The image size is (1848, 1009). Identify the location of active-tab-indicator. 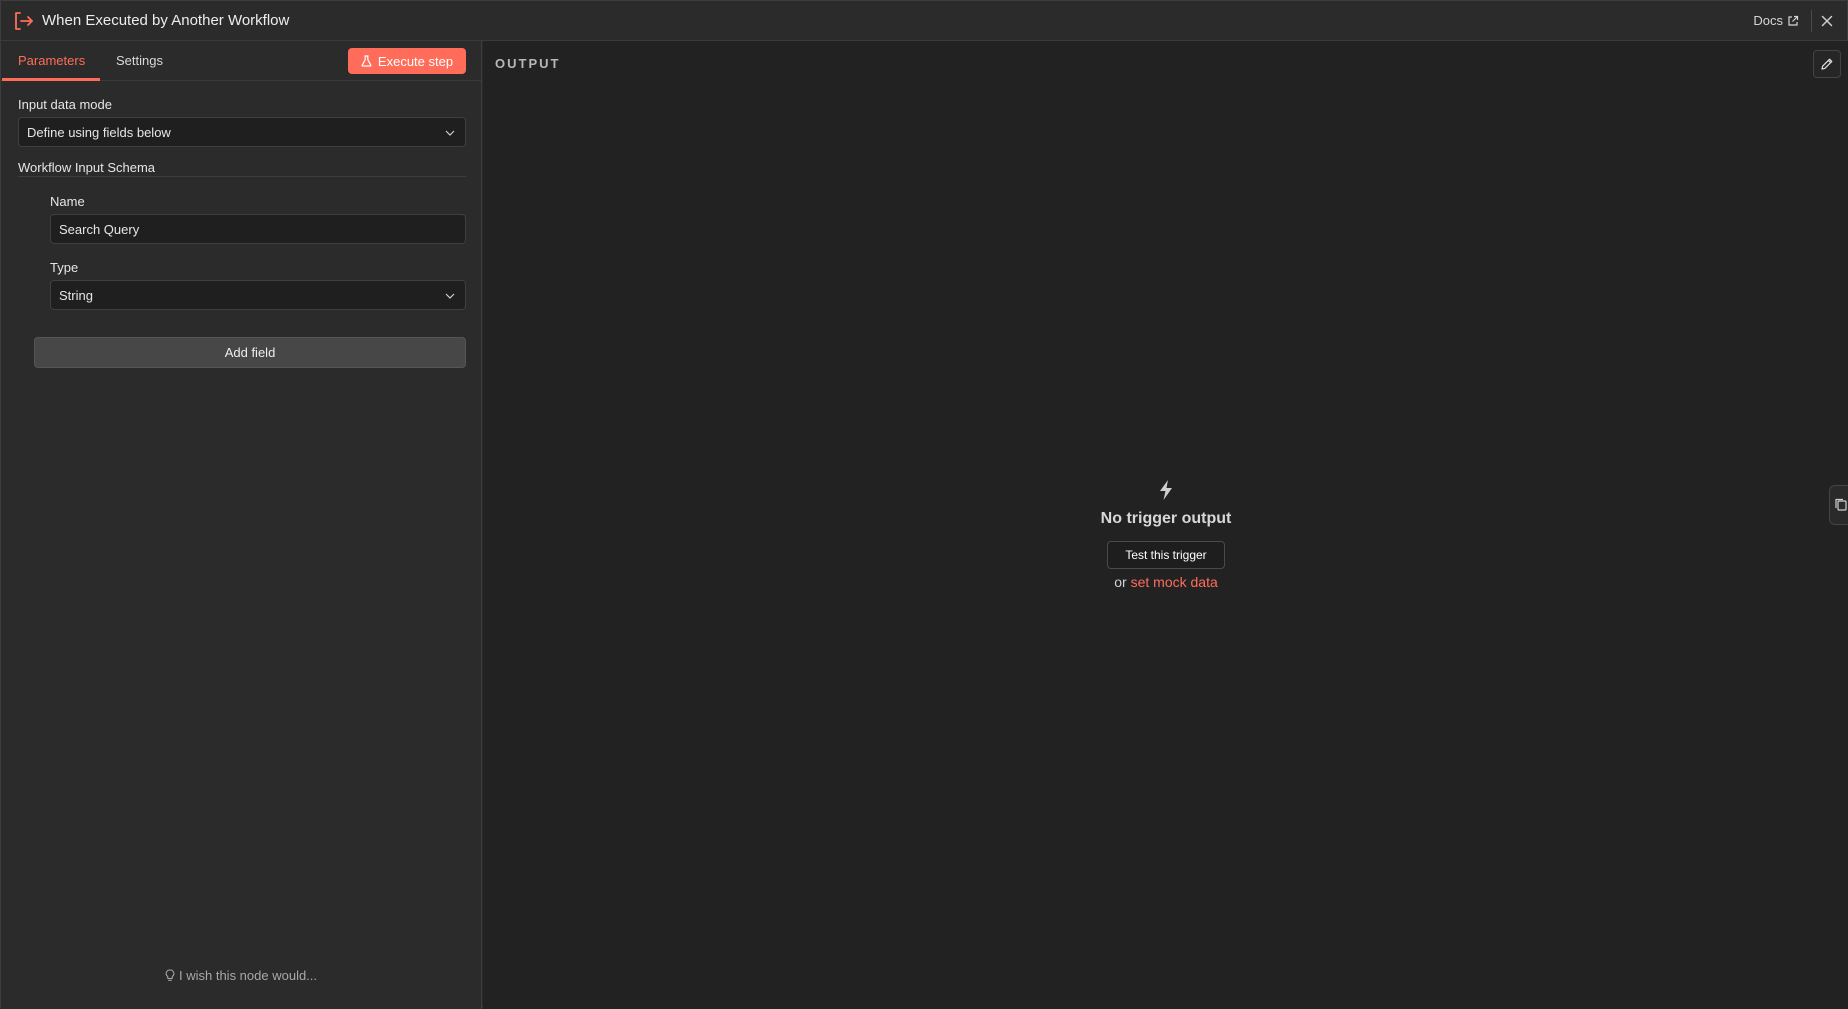
(51, 79).